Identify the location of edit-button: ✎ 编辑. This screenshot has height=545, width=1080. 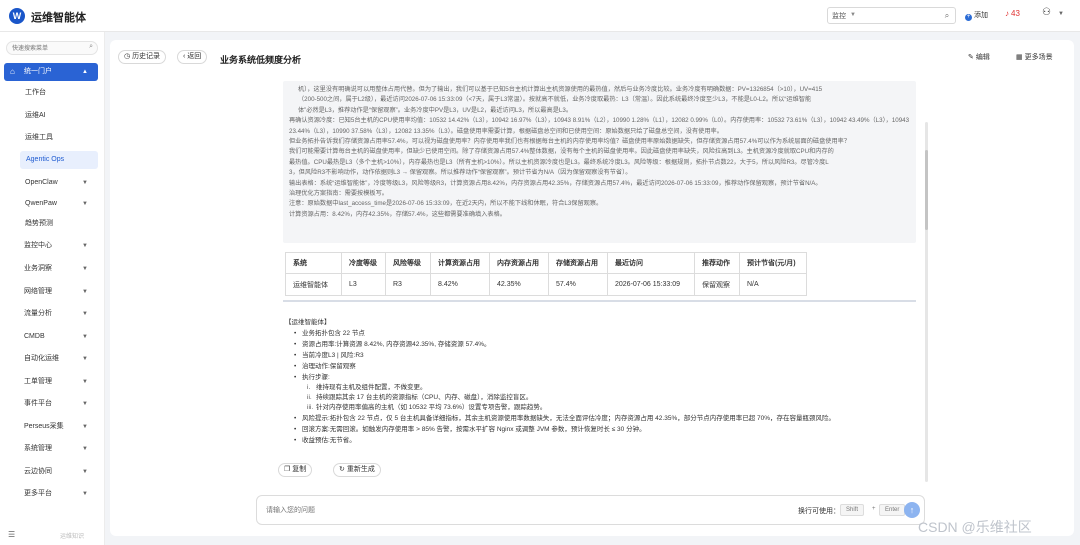
(979, 58).